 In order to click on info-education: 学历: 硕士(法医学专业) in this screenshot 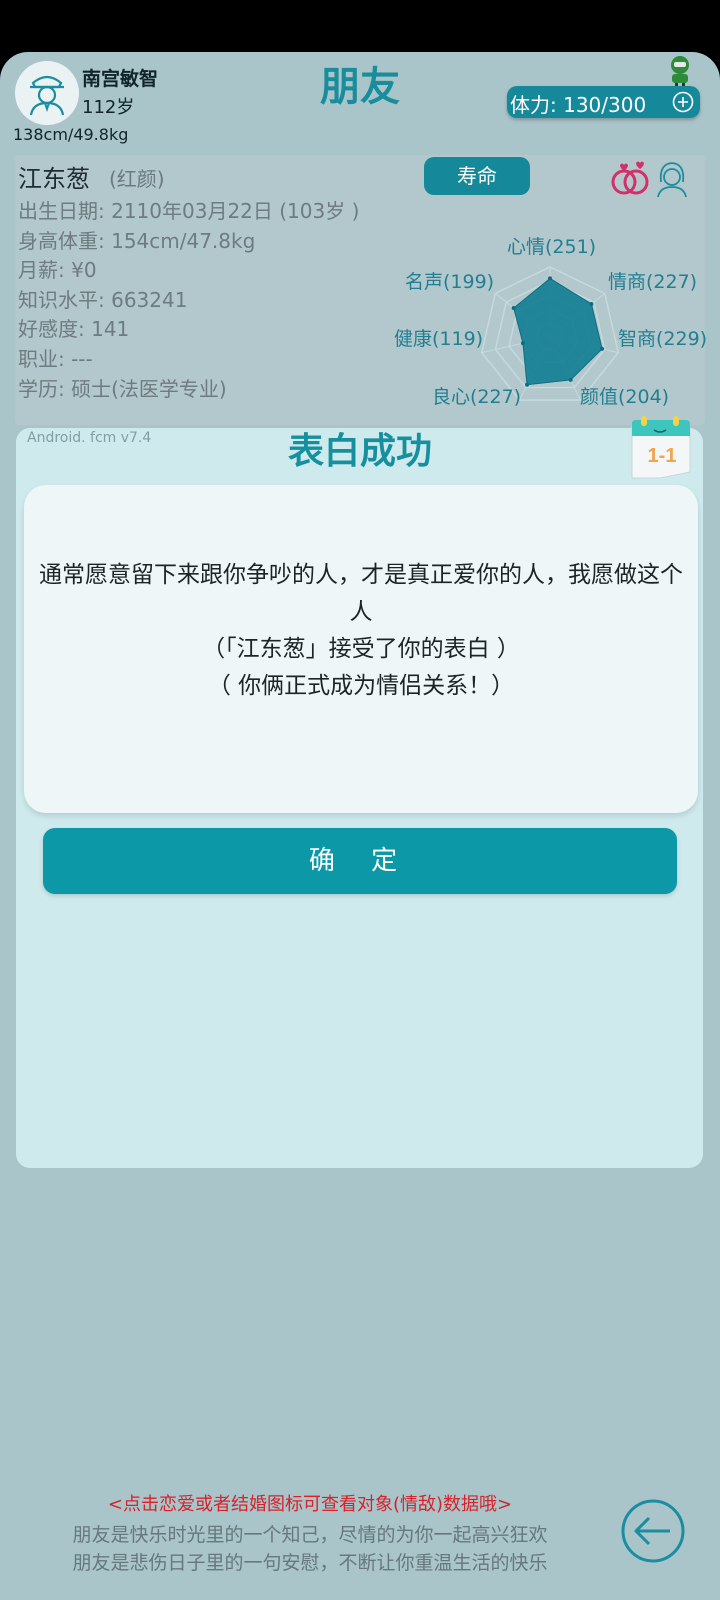, I will do `click(122, 388)`.